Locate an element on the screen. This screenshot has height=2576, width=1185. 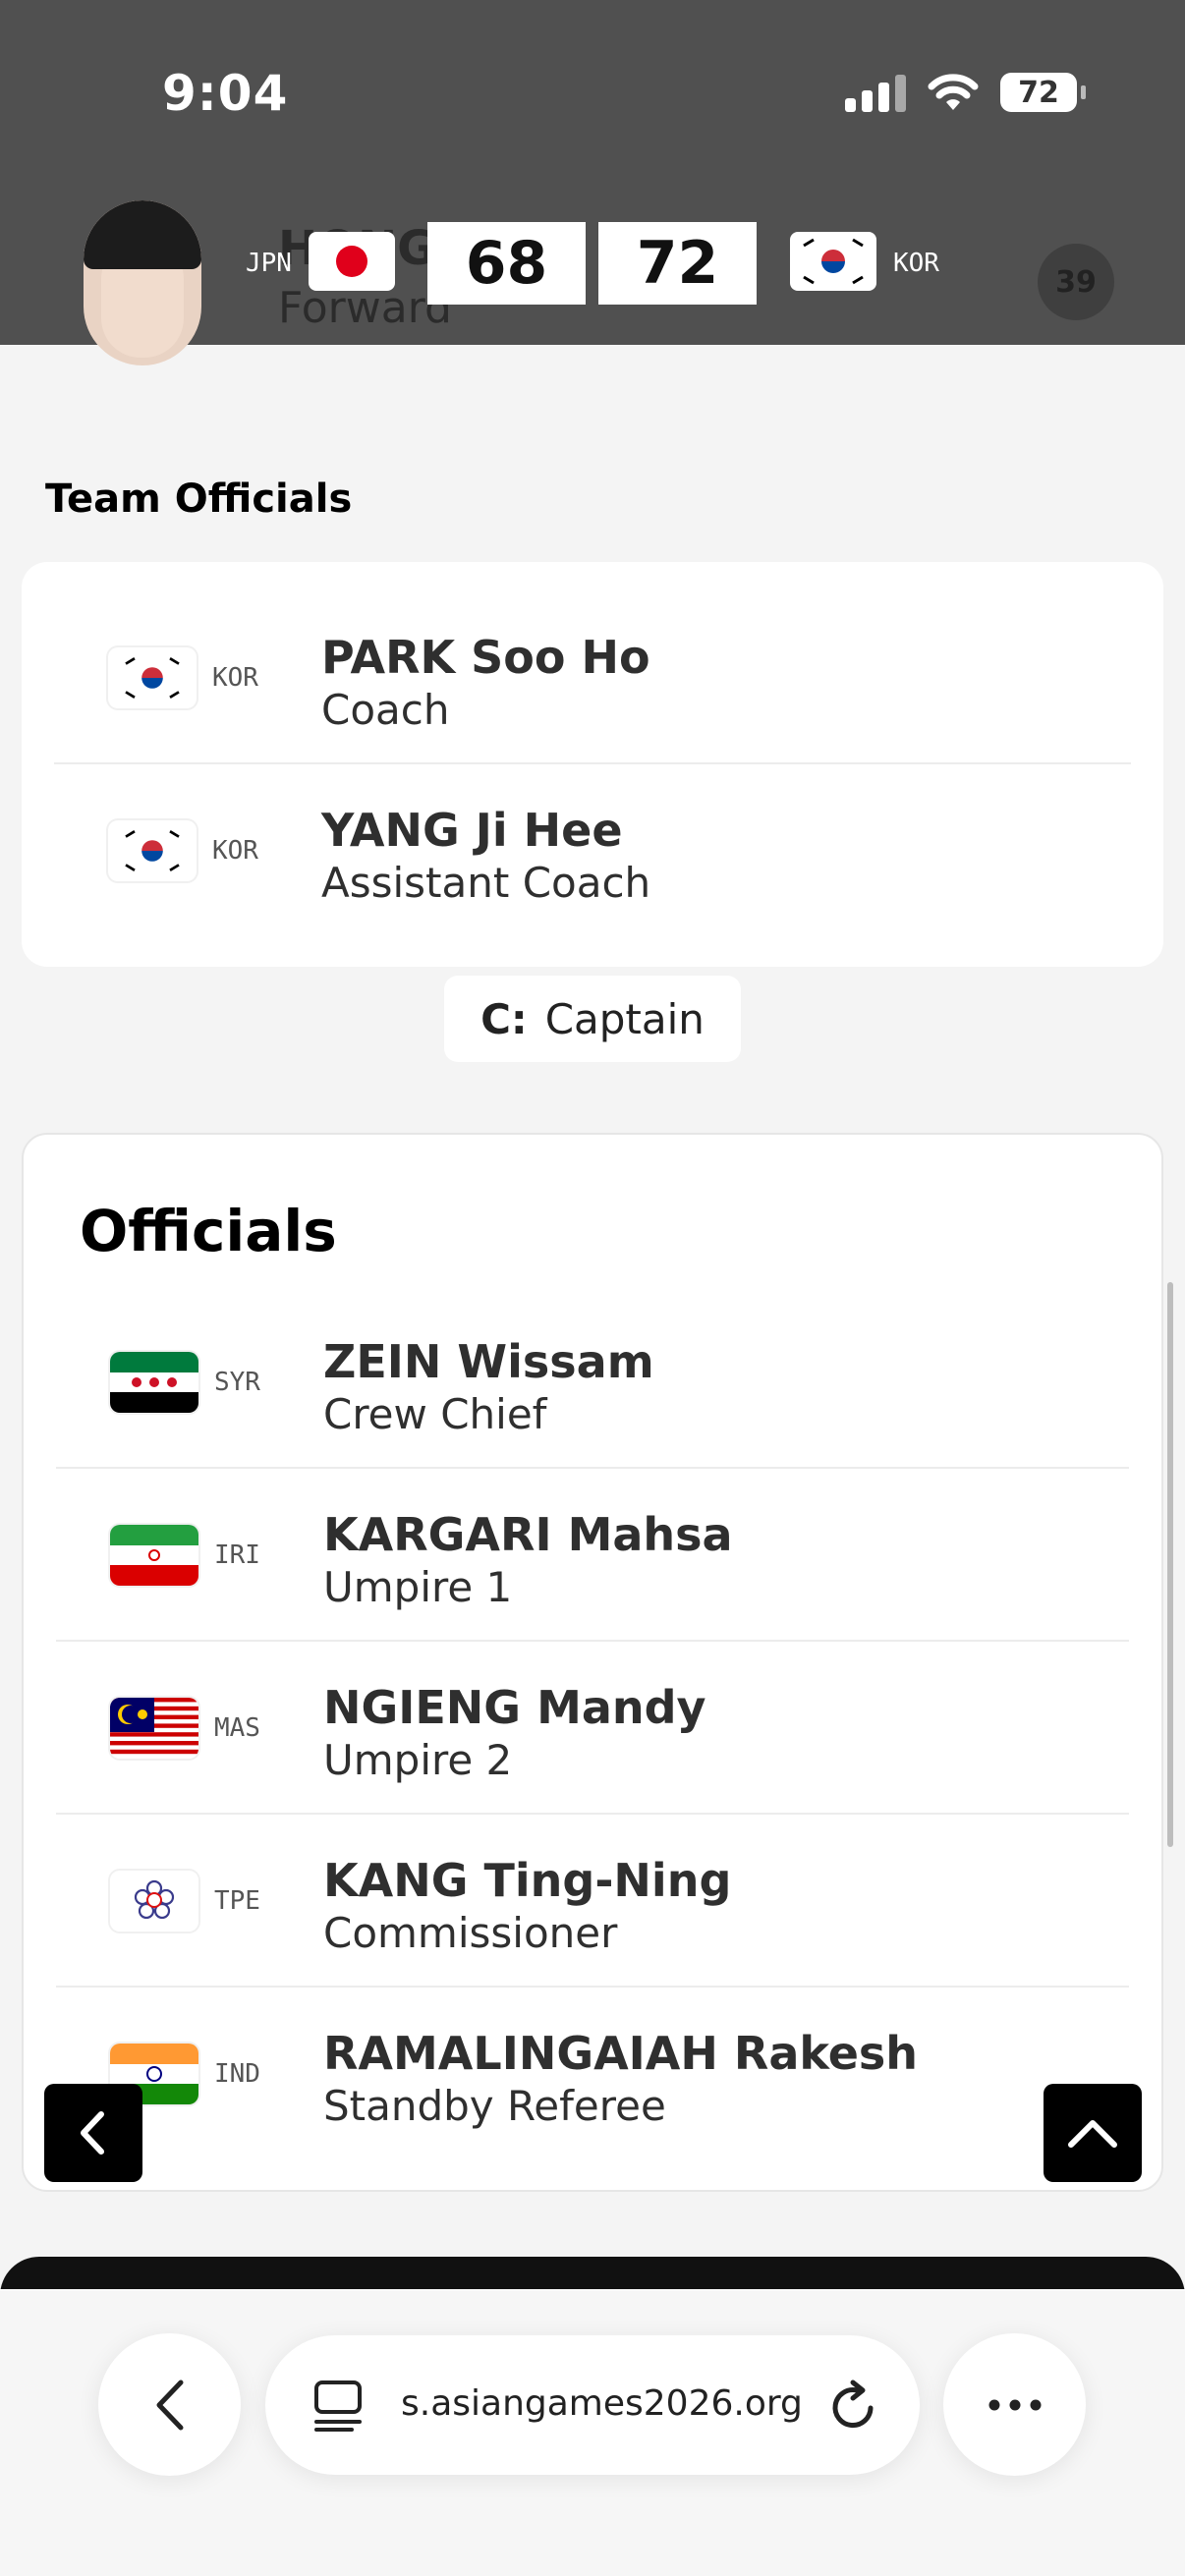
official-row: MAS NGIENG Mandy Umpire 2 is located at coordinates (592, 1728).